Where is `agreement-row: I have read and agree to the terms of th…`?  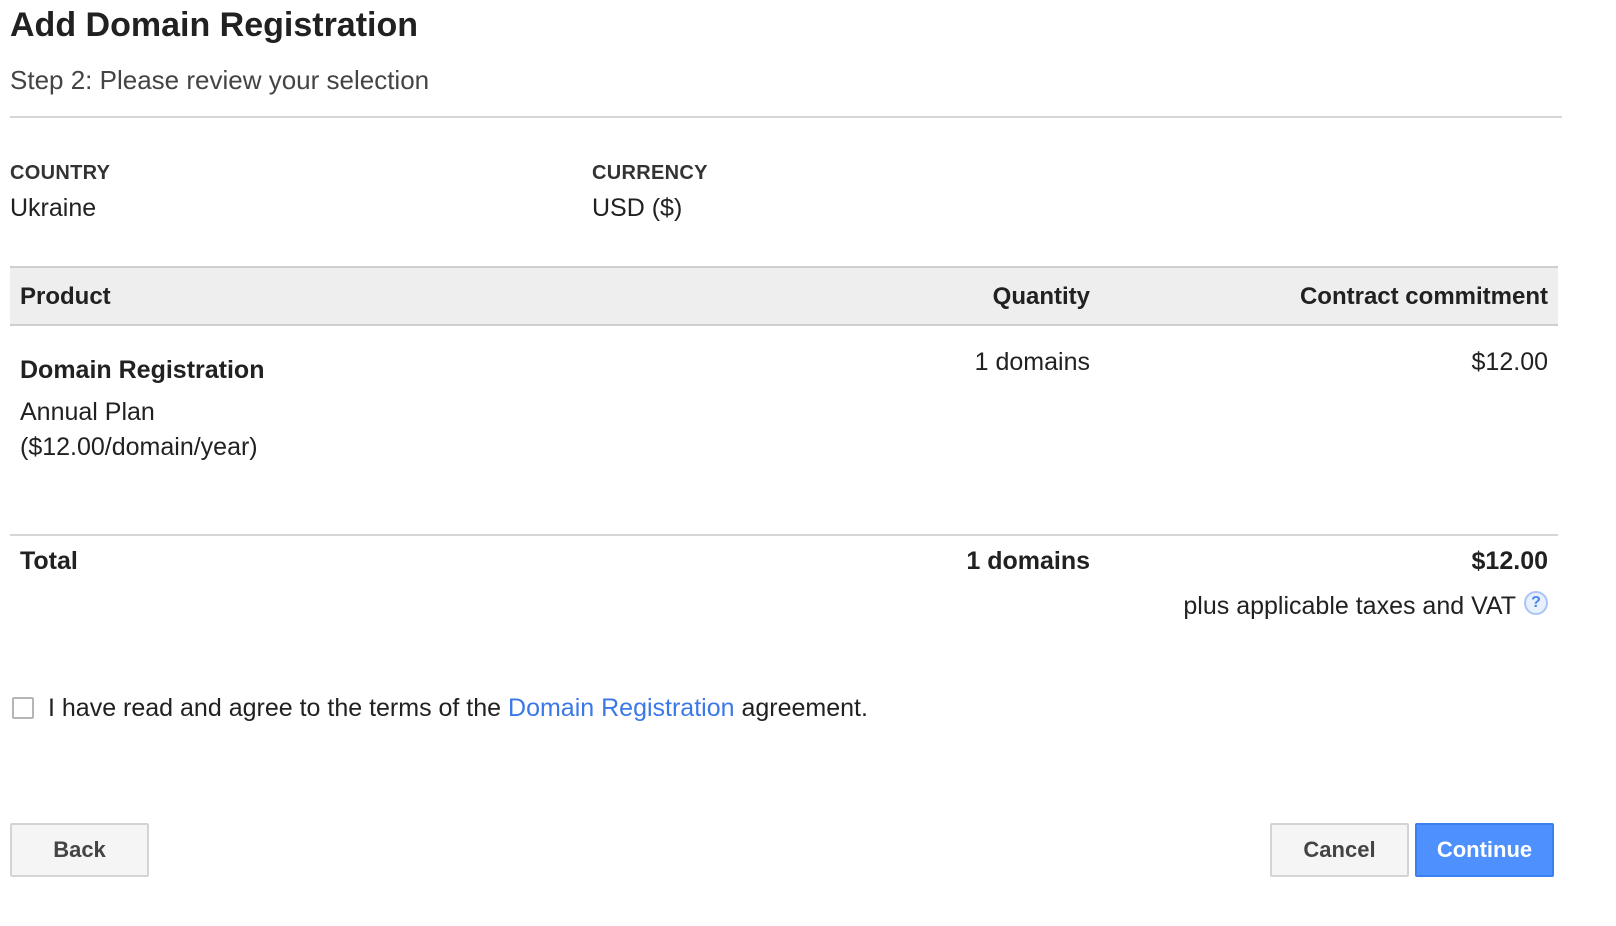 agreement-row: I have read and agree to the terms of th… is located at coordinates (440, 708).